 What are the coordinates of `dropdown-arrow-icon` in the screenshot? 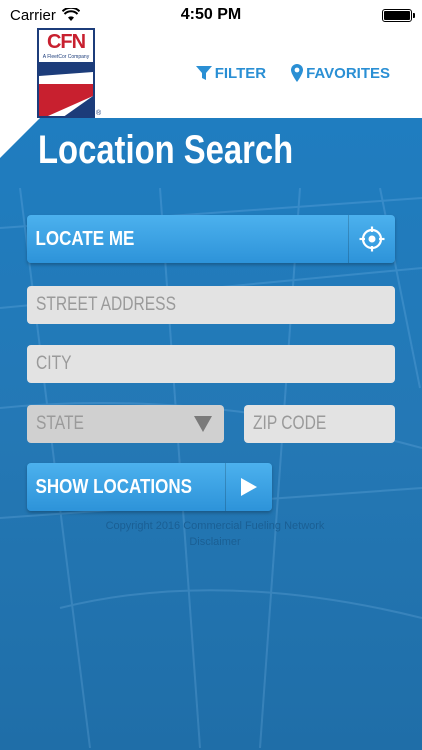 It's located at (203, 424).